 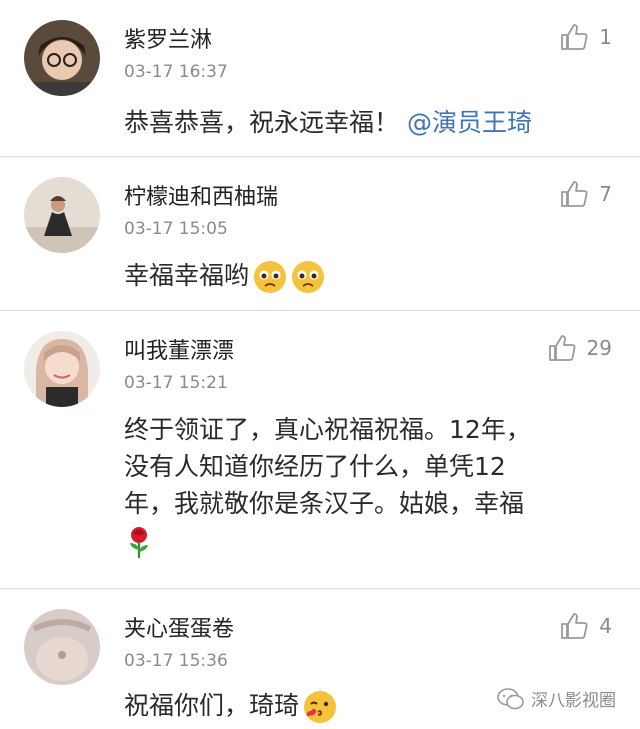 What do you see at coordinates (139, 542) in the screenshot?
I see `rose-icon` at bounding box center [139, 542].